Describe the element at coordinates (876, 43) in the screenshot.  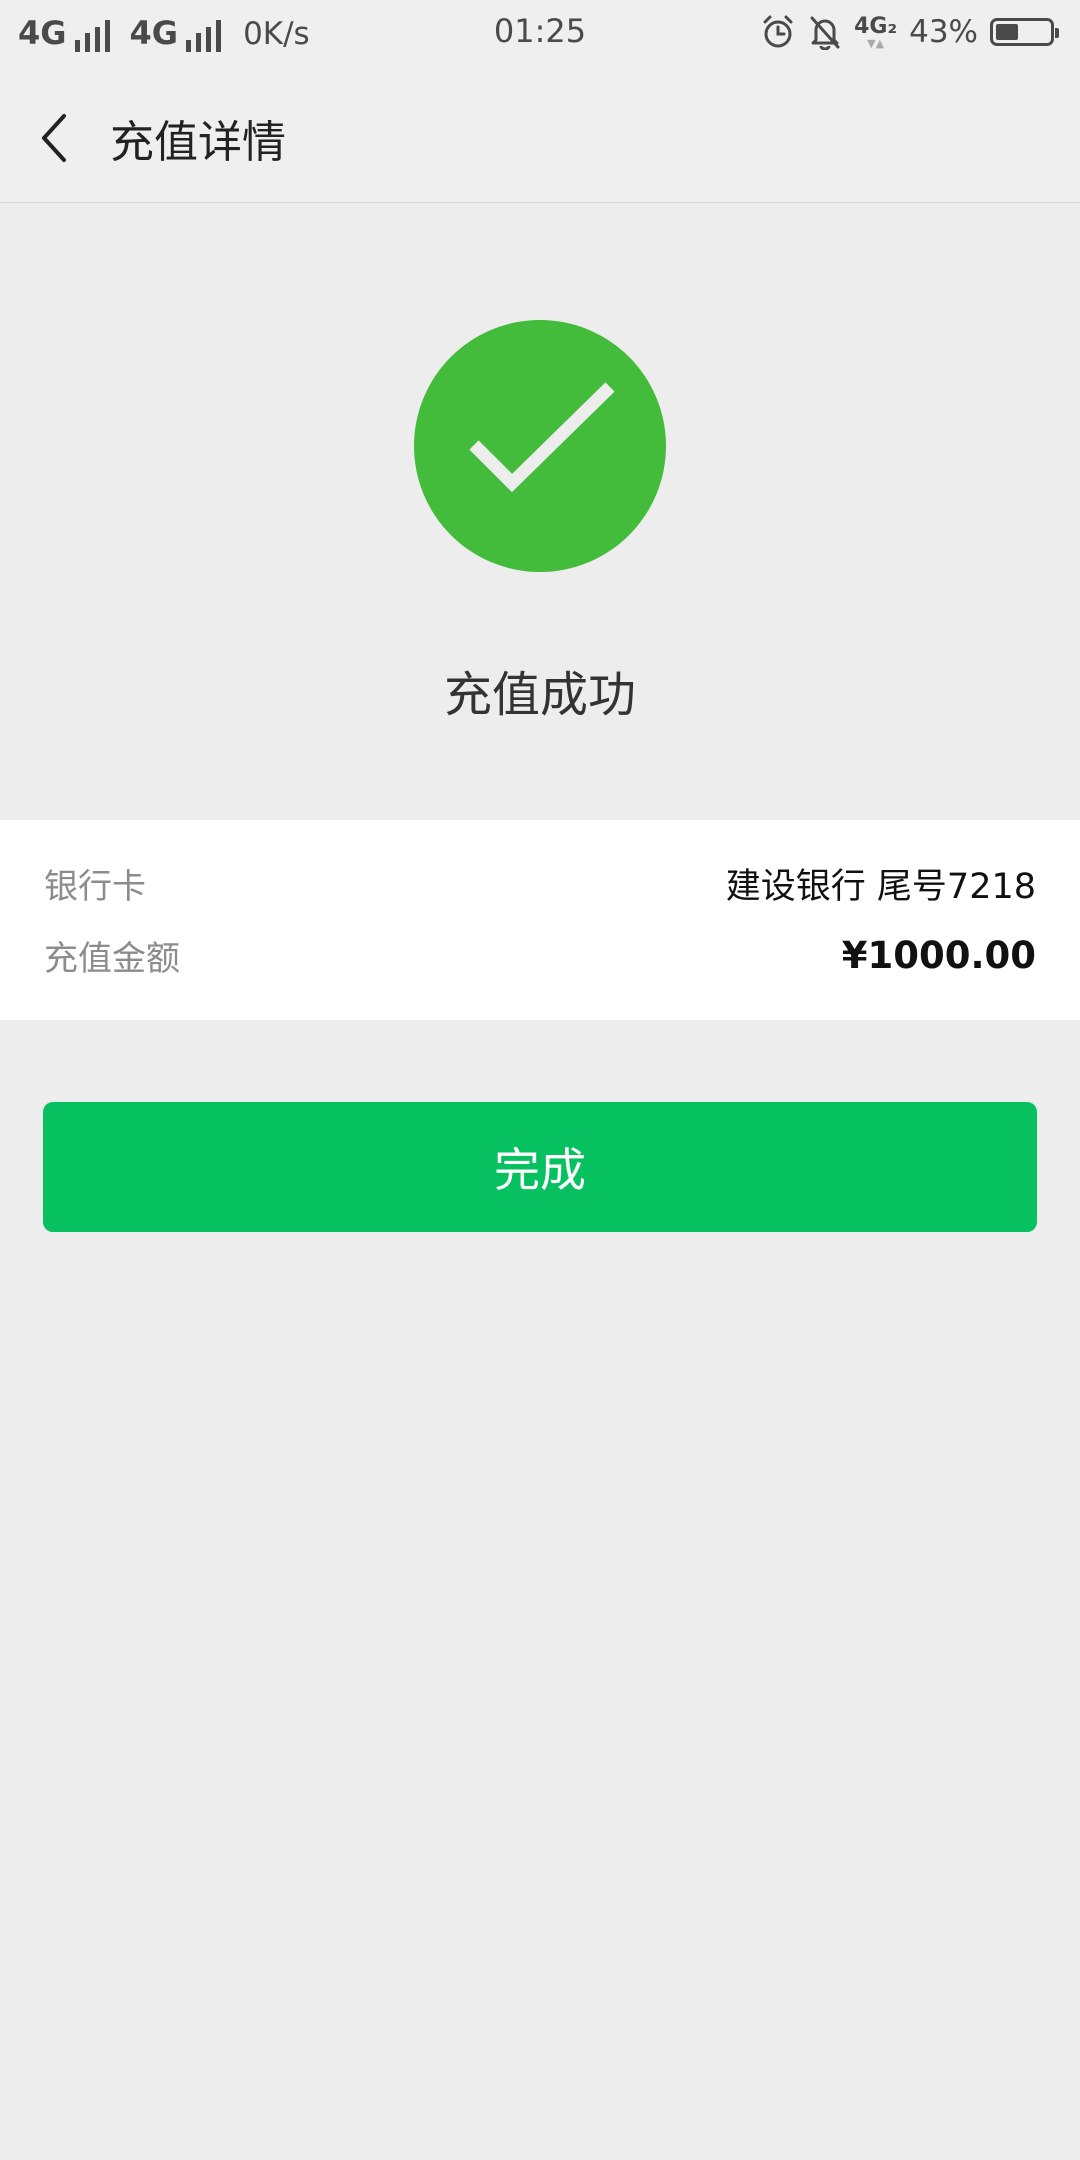
I see `data-activity-arrows-icon: ▼▲` at that location.